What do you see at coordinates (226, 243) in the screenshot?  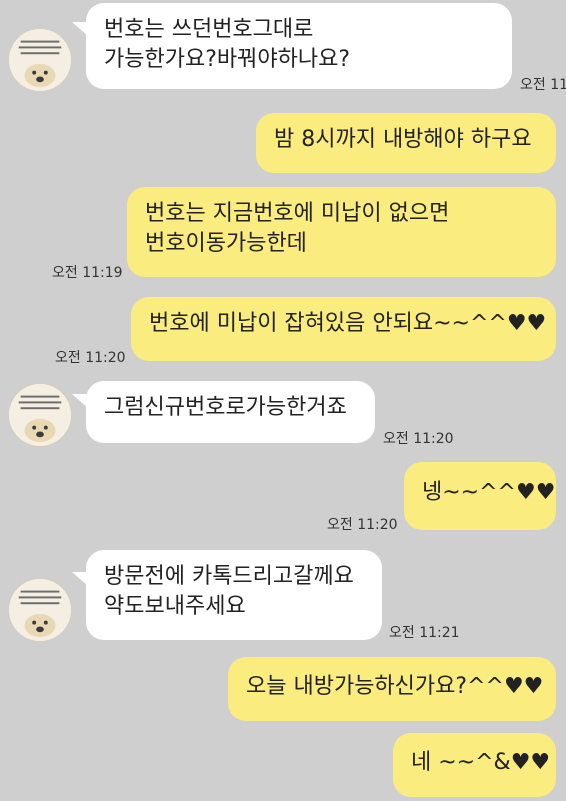 I see `message-text: 번호이동가능한데` at bounding box center [226, 243].